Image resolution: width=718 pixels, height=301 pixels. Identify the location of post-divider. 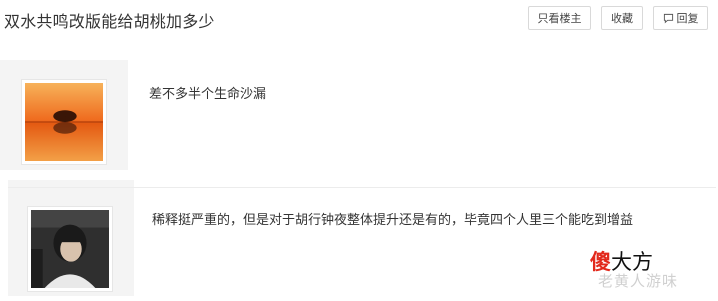
(362, 187).